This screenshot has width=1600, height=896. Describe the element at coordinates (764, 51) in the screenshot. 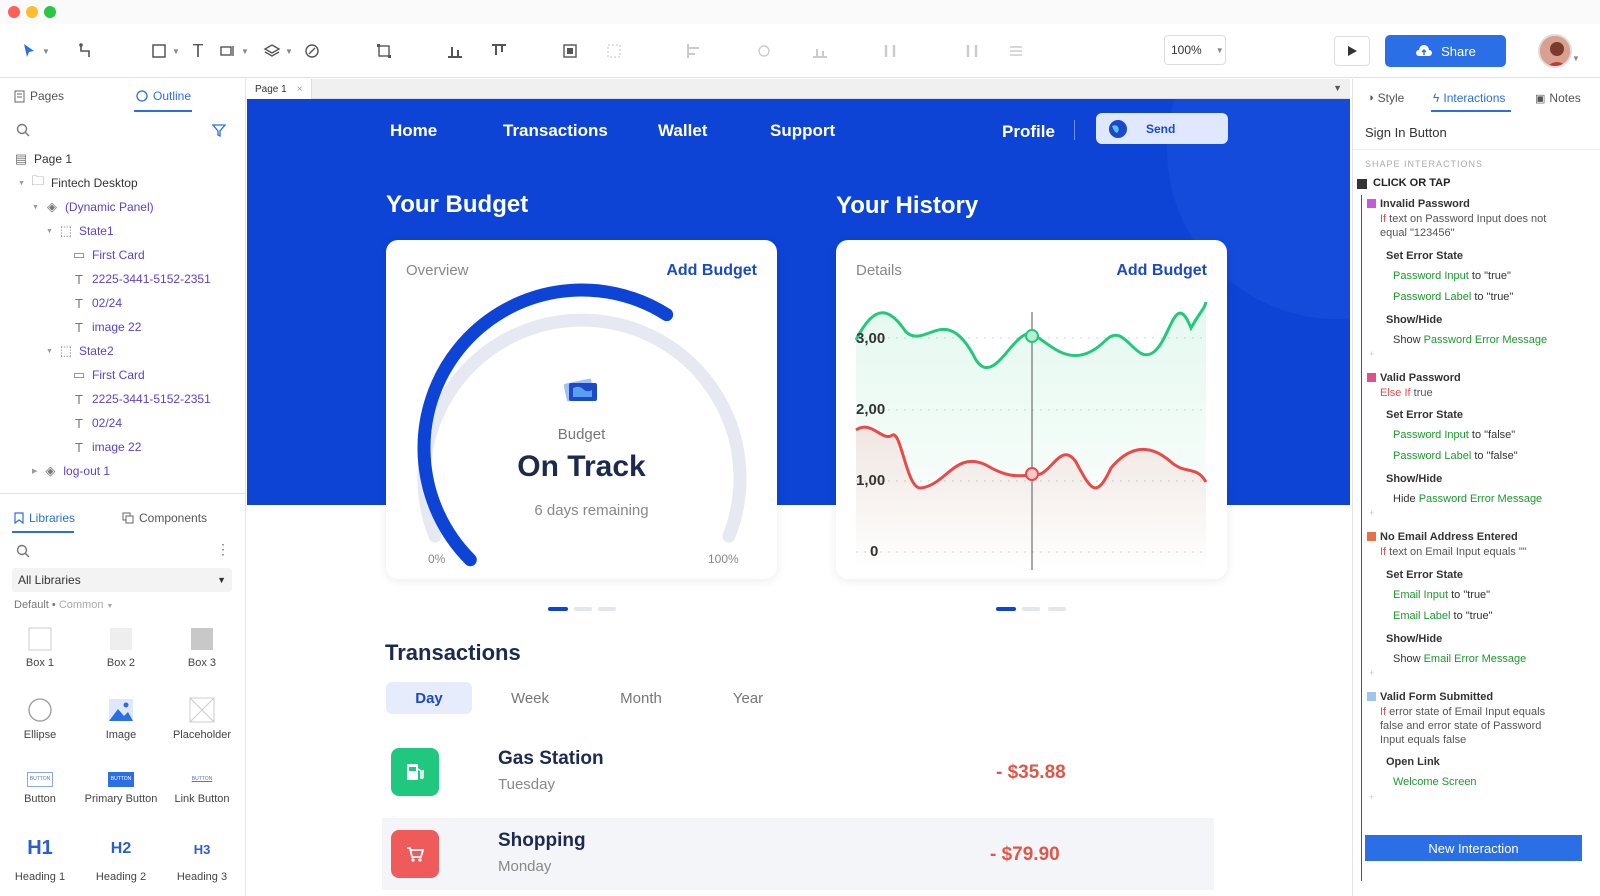

I see `align-center-tool` at that location.